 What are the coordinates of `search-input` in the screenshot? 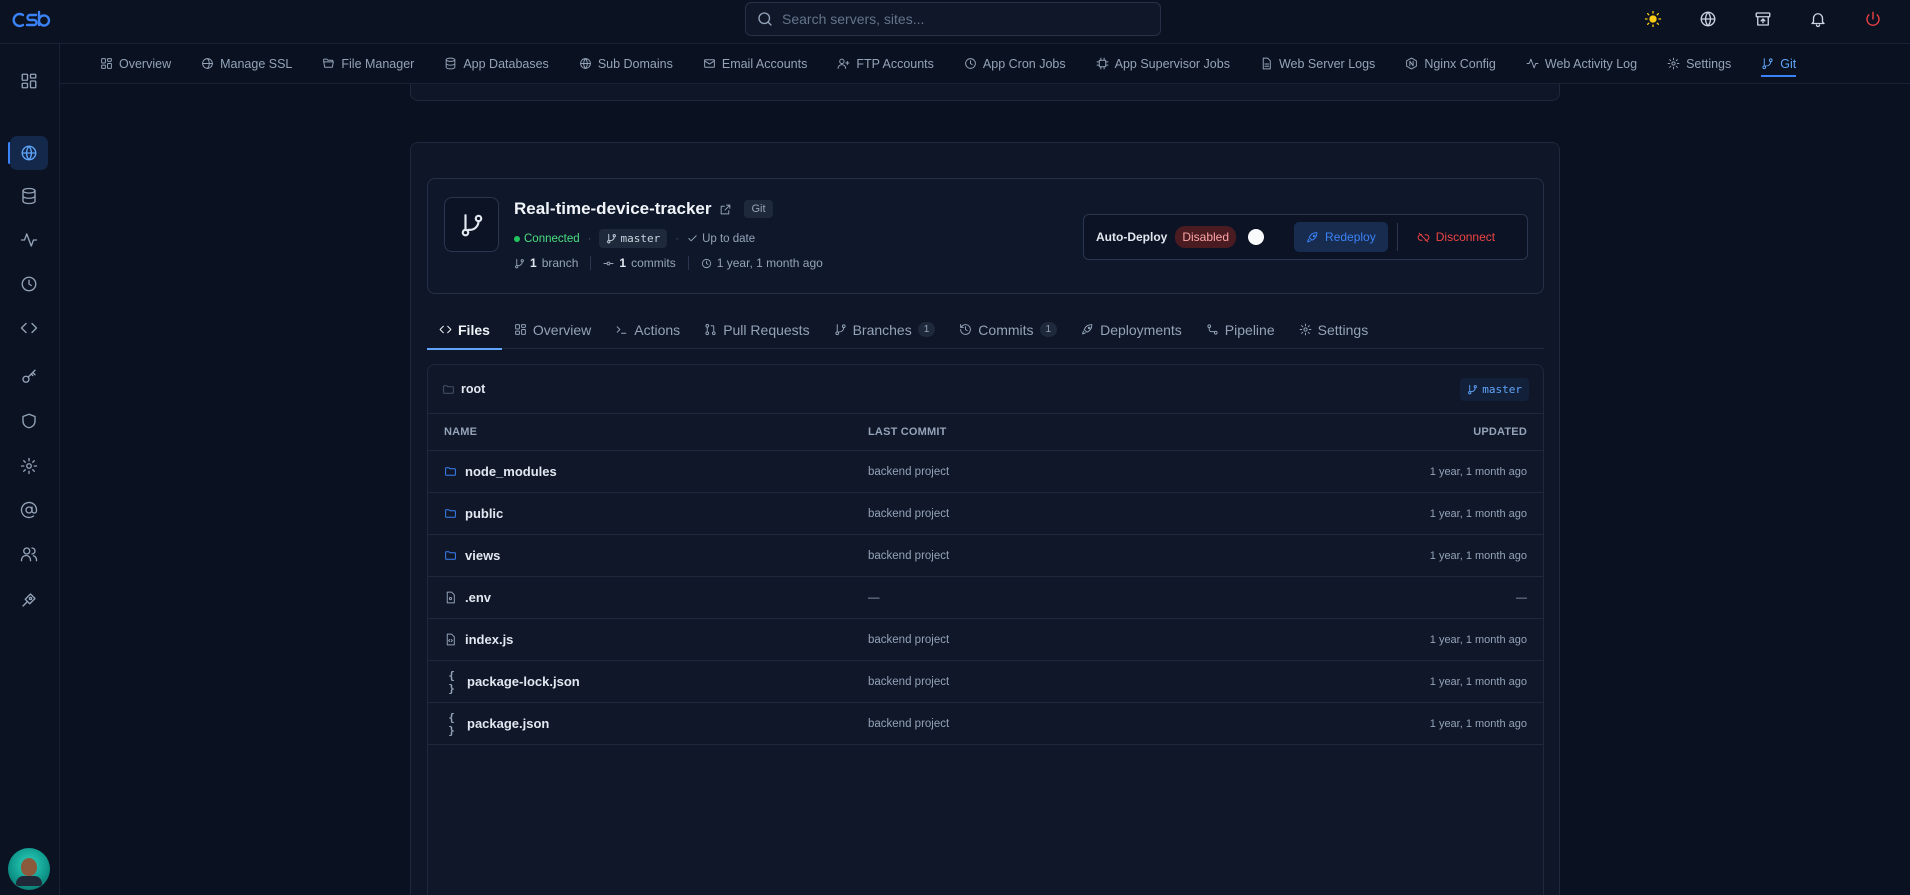 It's located at (962, 19).